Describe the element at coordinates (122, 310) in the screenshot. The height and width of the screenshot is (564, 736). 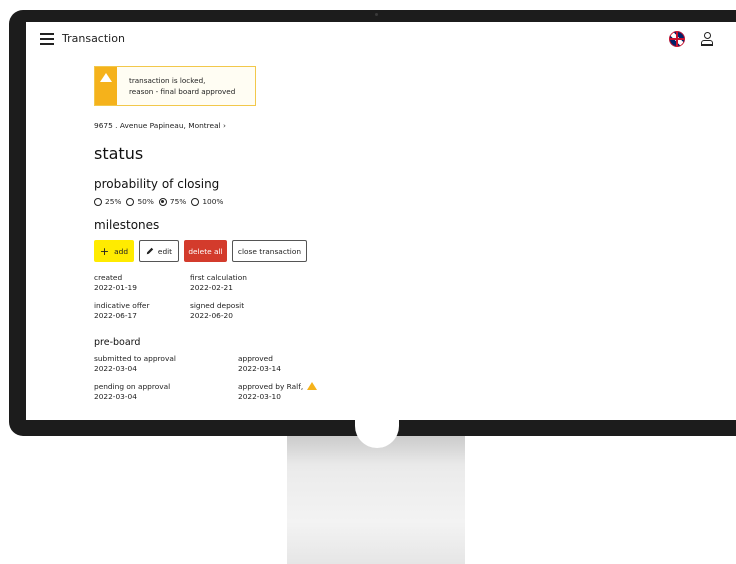
I see `milestone-item: indicative offer 2022-06-17` at that location.